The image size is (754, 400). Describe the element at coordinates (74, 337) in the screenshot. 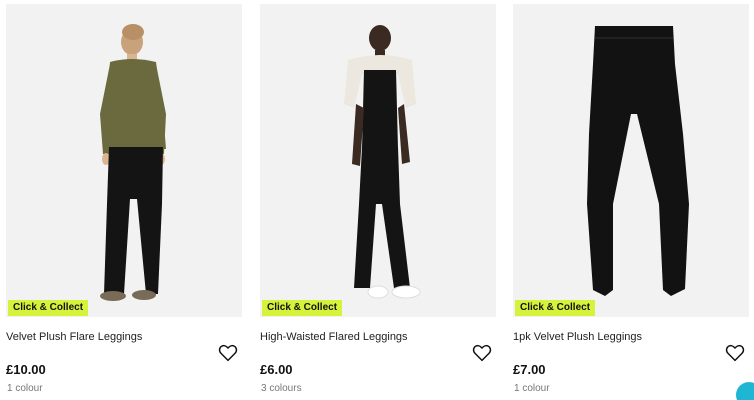

I see `product-title: Velvet Plush Flare Leggings` at that location.